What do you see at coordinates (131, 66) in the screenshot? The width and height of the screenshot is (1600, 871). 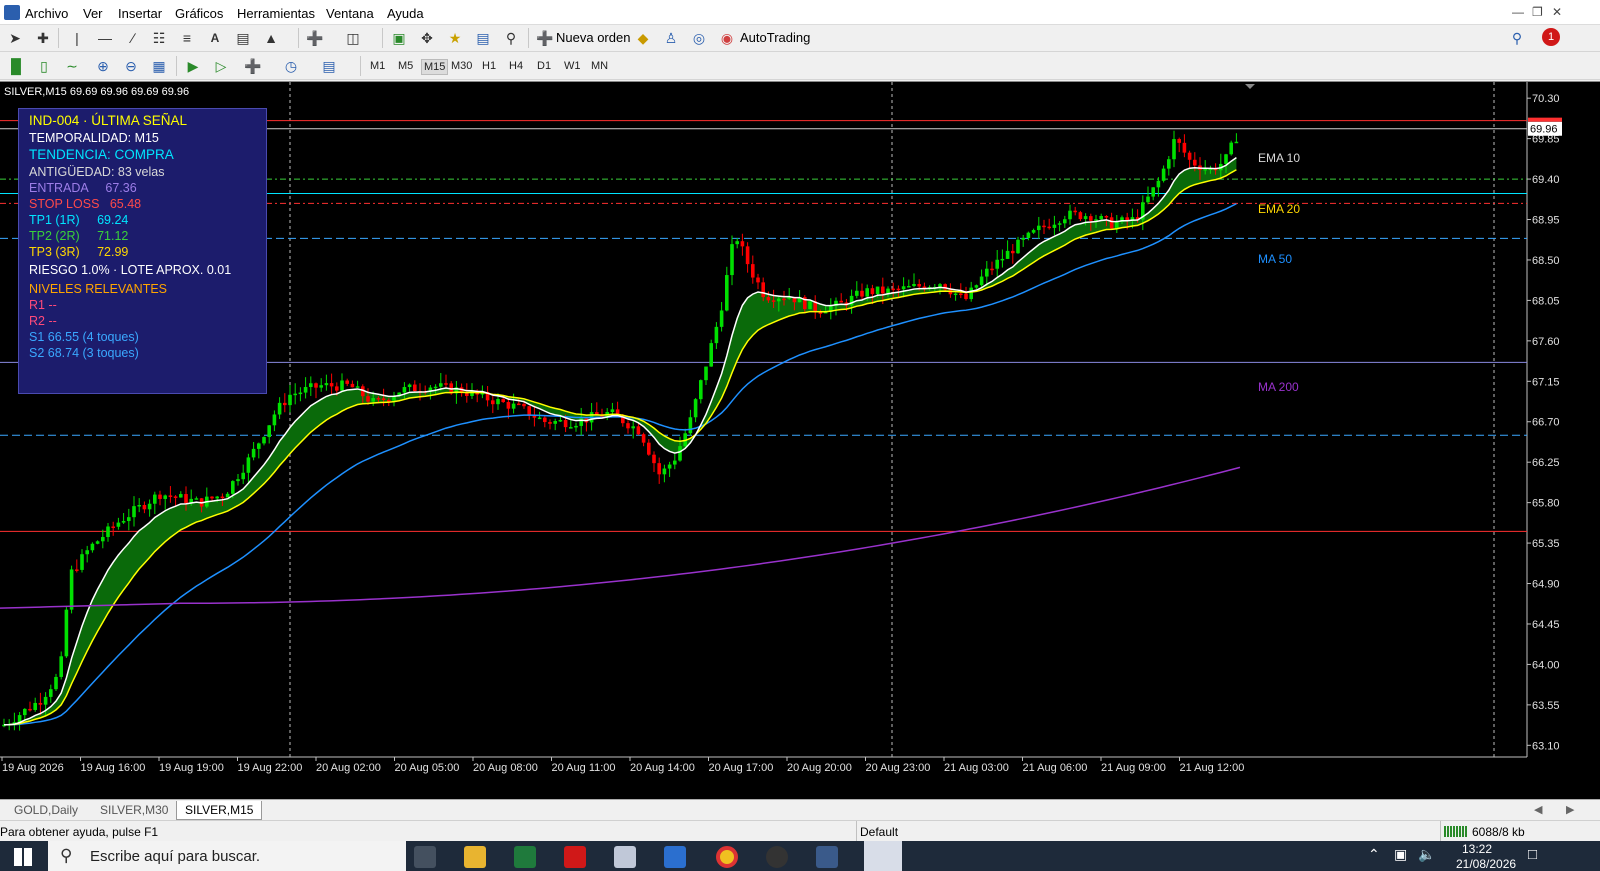 I see `zoom-out-icon: ⊖` at bounding box center [131, 66].